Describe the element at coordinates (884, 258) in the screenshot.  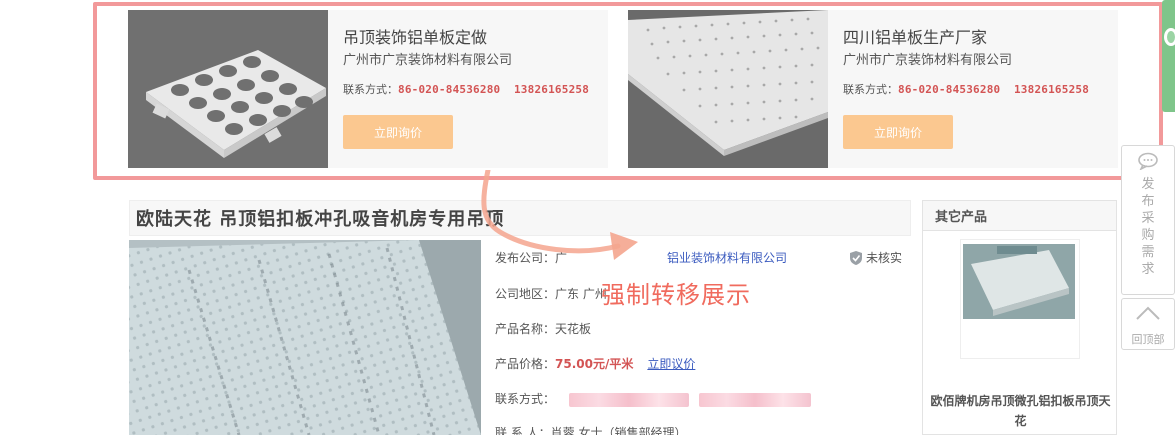
I see `verify-label: 未核实` at that location.